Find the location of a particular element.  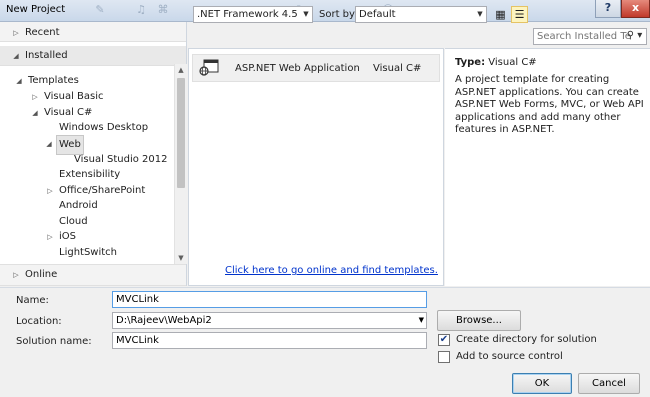

sort-value: Default is located at coordinates (377, 14).